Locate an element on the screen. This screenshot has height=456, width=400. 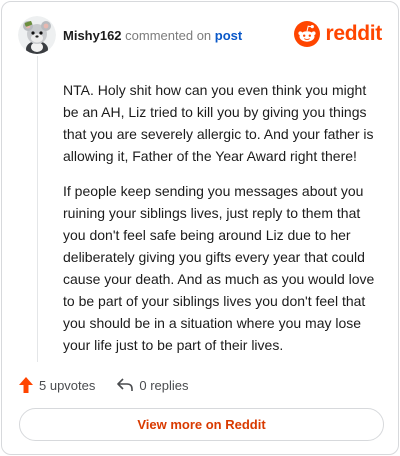
post-link: post is located at coordinates (228, 35).